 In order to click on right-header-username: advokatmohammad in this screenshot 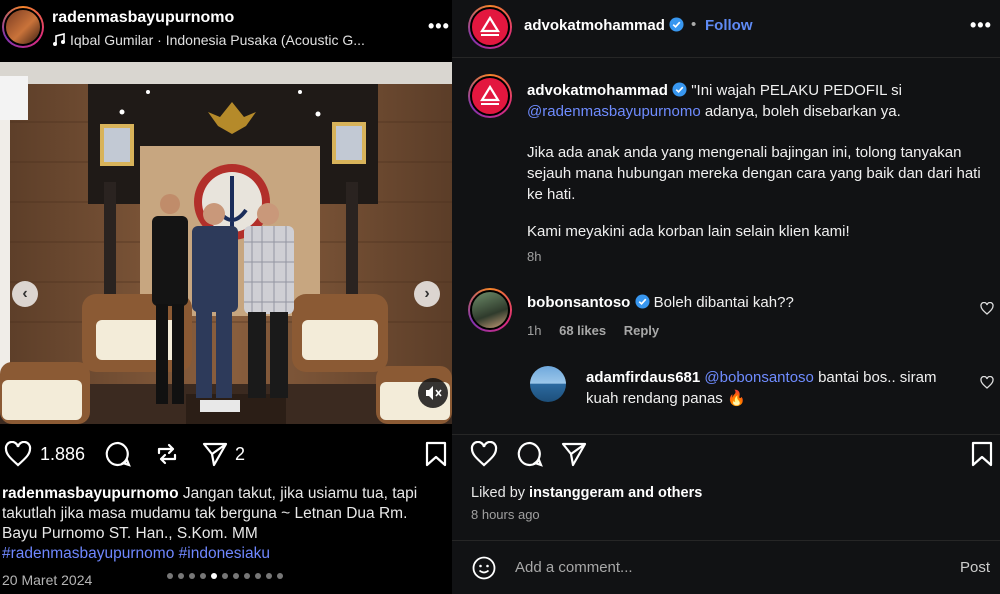, I will do `click(604, 25)`.